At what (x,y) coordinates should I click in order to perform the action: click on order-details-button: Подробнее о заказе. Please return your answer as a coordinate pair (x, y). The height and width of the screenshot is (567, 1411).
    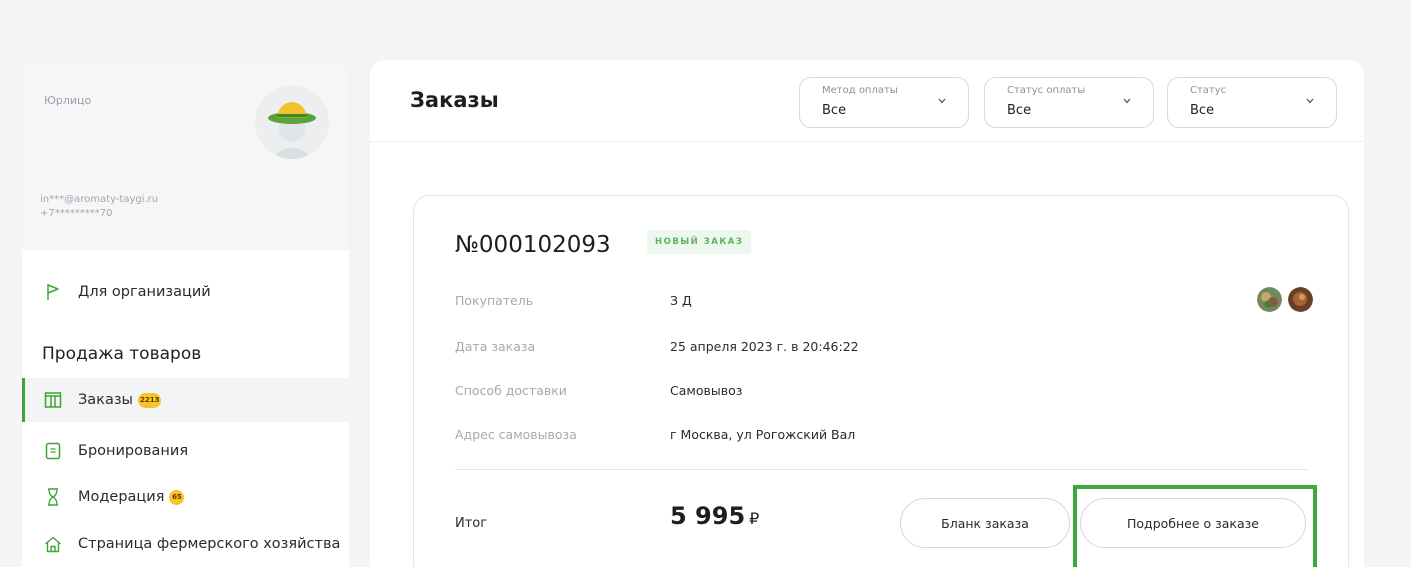
    Looking at the image, I should click on (1193, 523).